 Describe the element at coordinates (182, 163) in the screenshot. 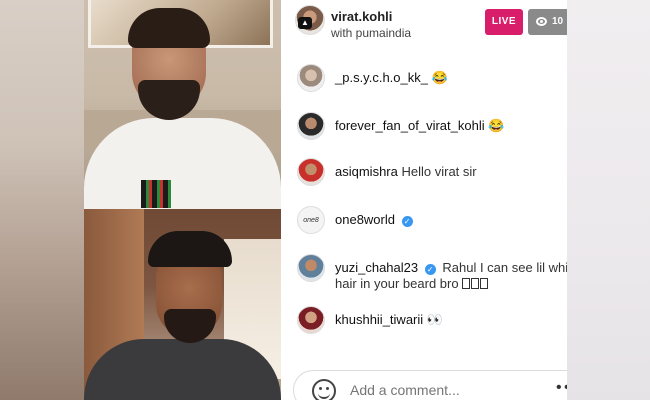

I see `host-torso` at that location.